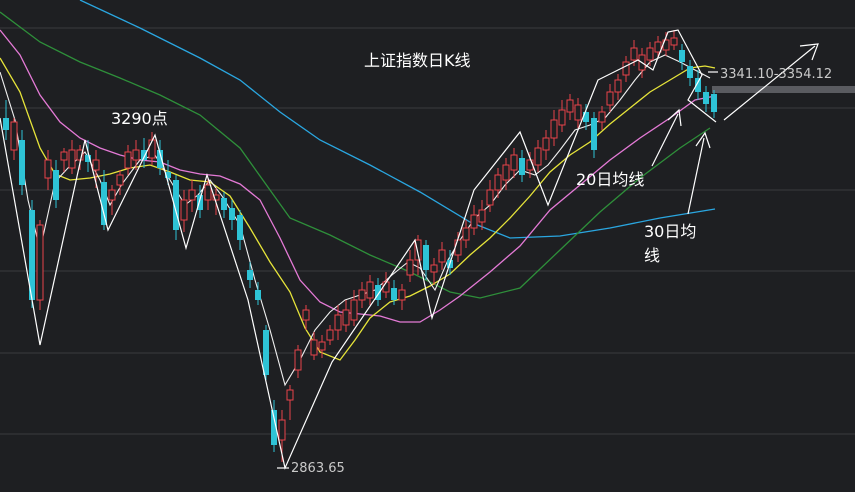  Describe the element at coordinates (652, 255) in the screenshot. I see `annotation-ma30-line2: 线` at that location.